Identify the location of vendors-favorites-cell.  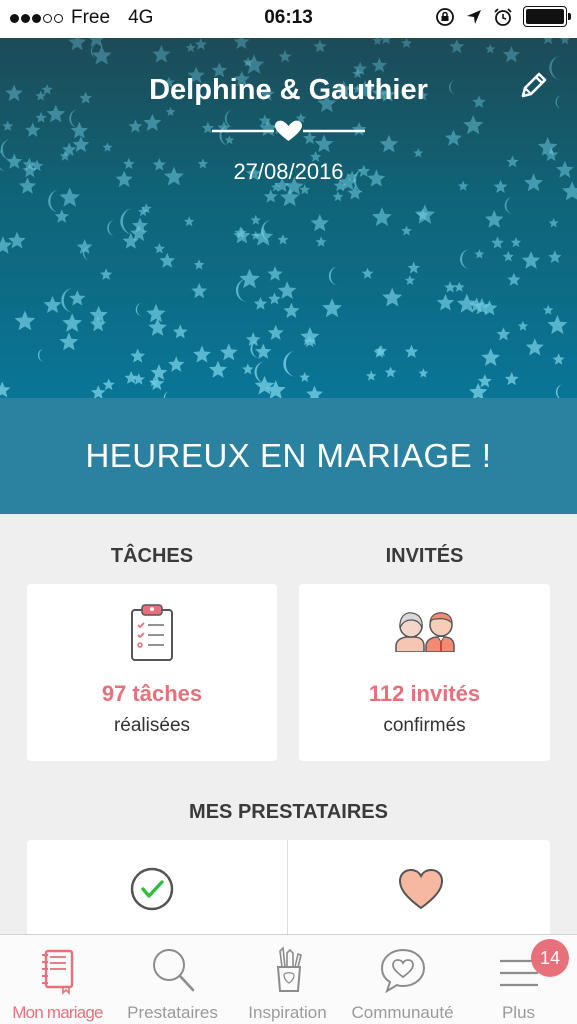
(419, 890).